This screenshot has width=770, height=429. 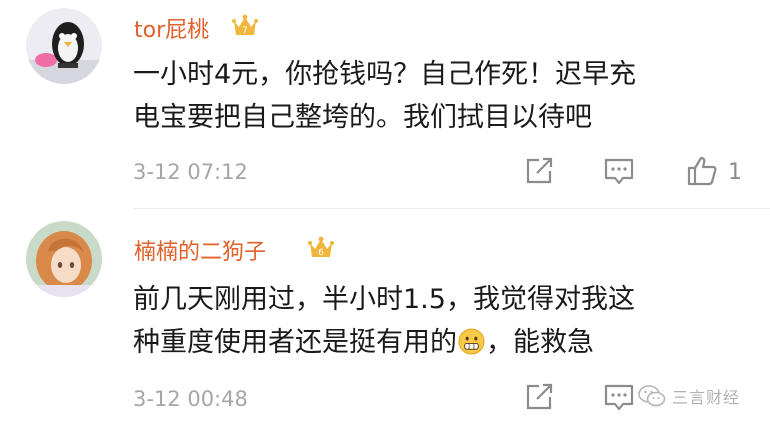 I want to click on like-count: 1, so click(x=735, y=172).